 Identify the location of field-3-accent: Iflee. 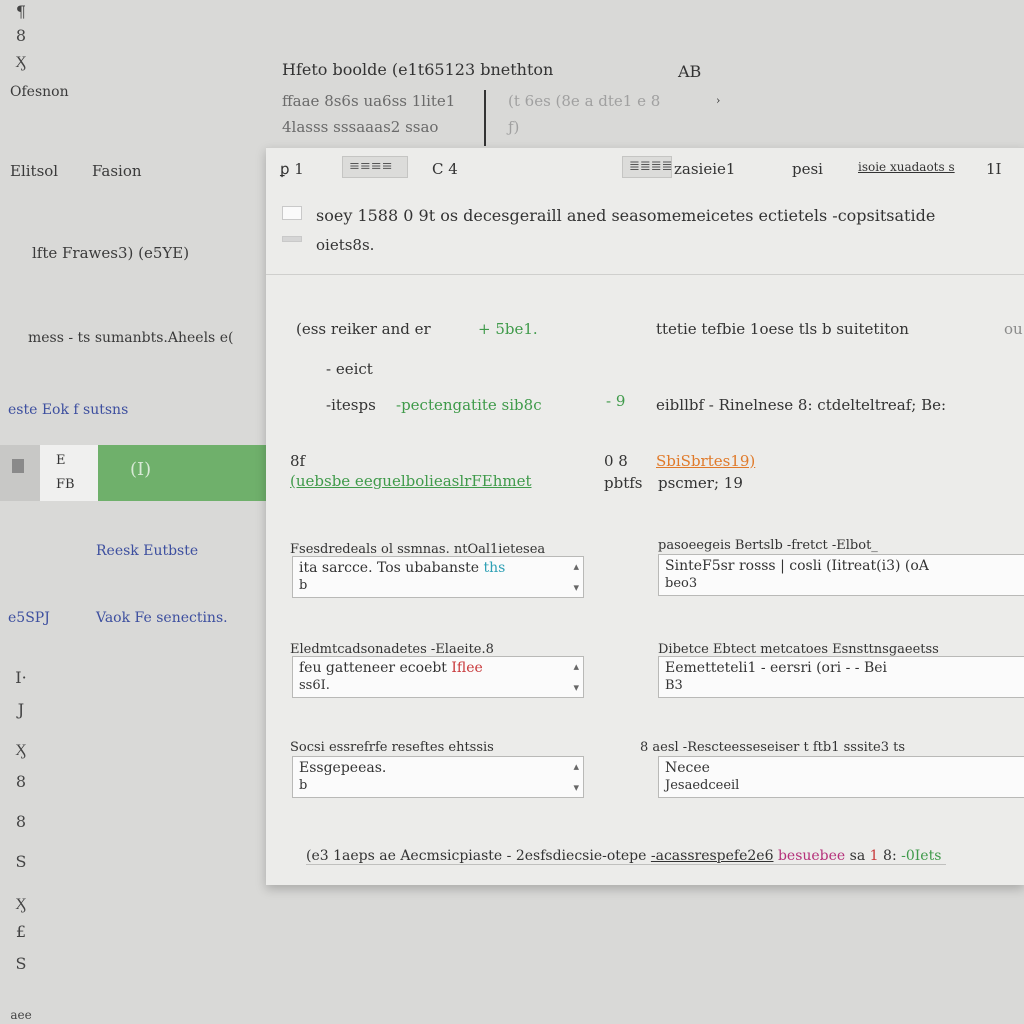
(467, 668).